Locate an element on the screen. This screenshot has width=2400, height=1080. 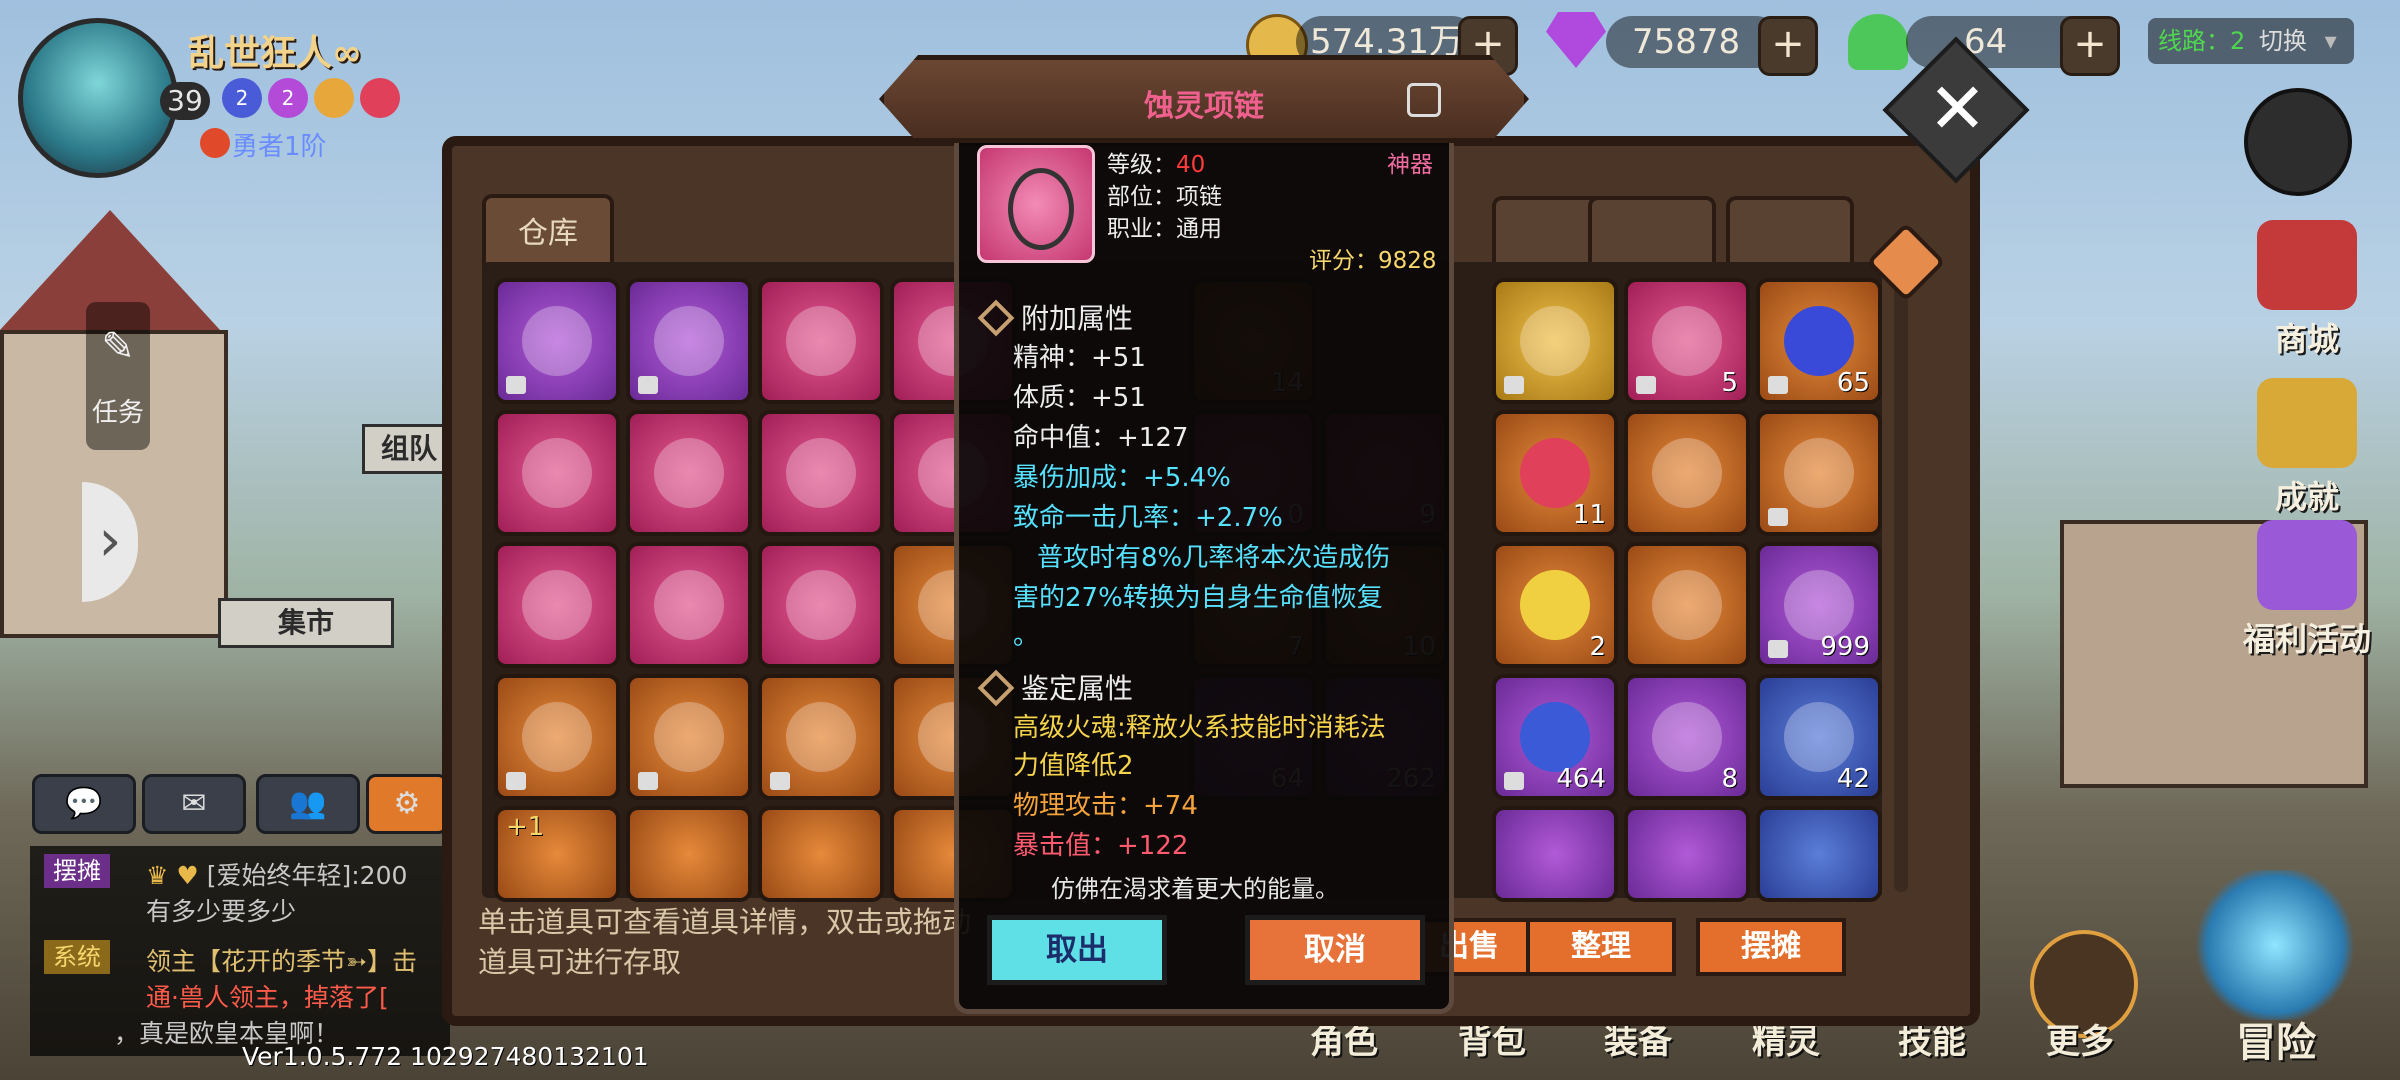
compass-button is located at coordinates (2298, 142).